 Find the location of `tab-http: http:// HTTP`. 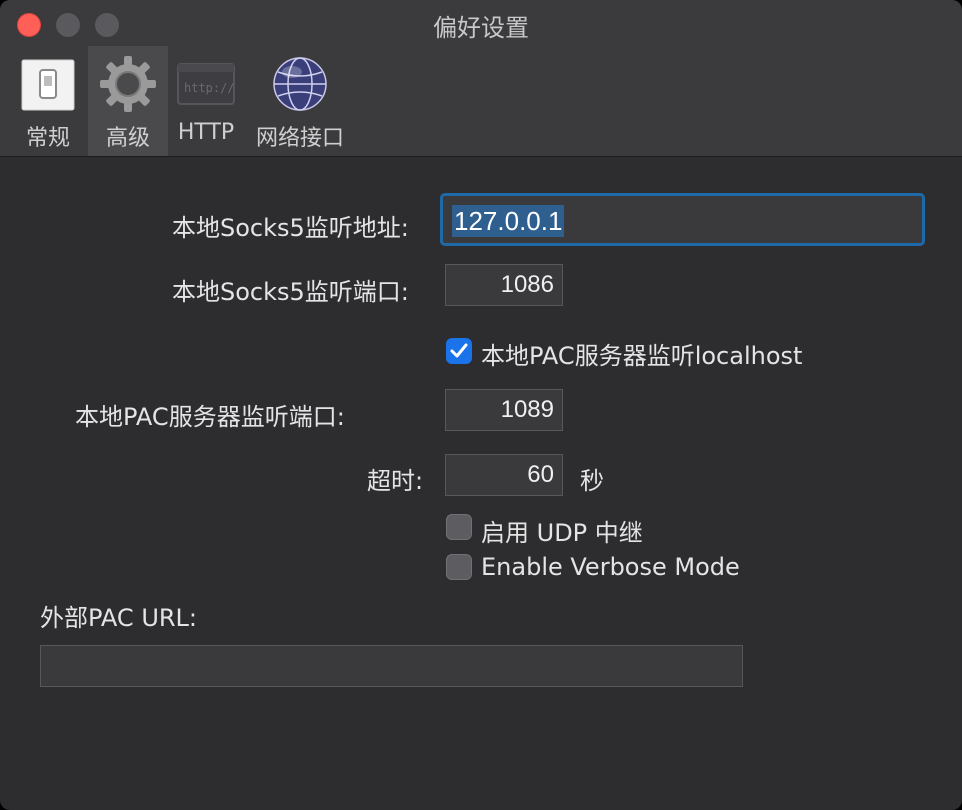

tab-http: http:// HTTP is located at coordinates (206, 101).